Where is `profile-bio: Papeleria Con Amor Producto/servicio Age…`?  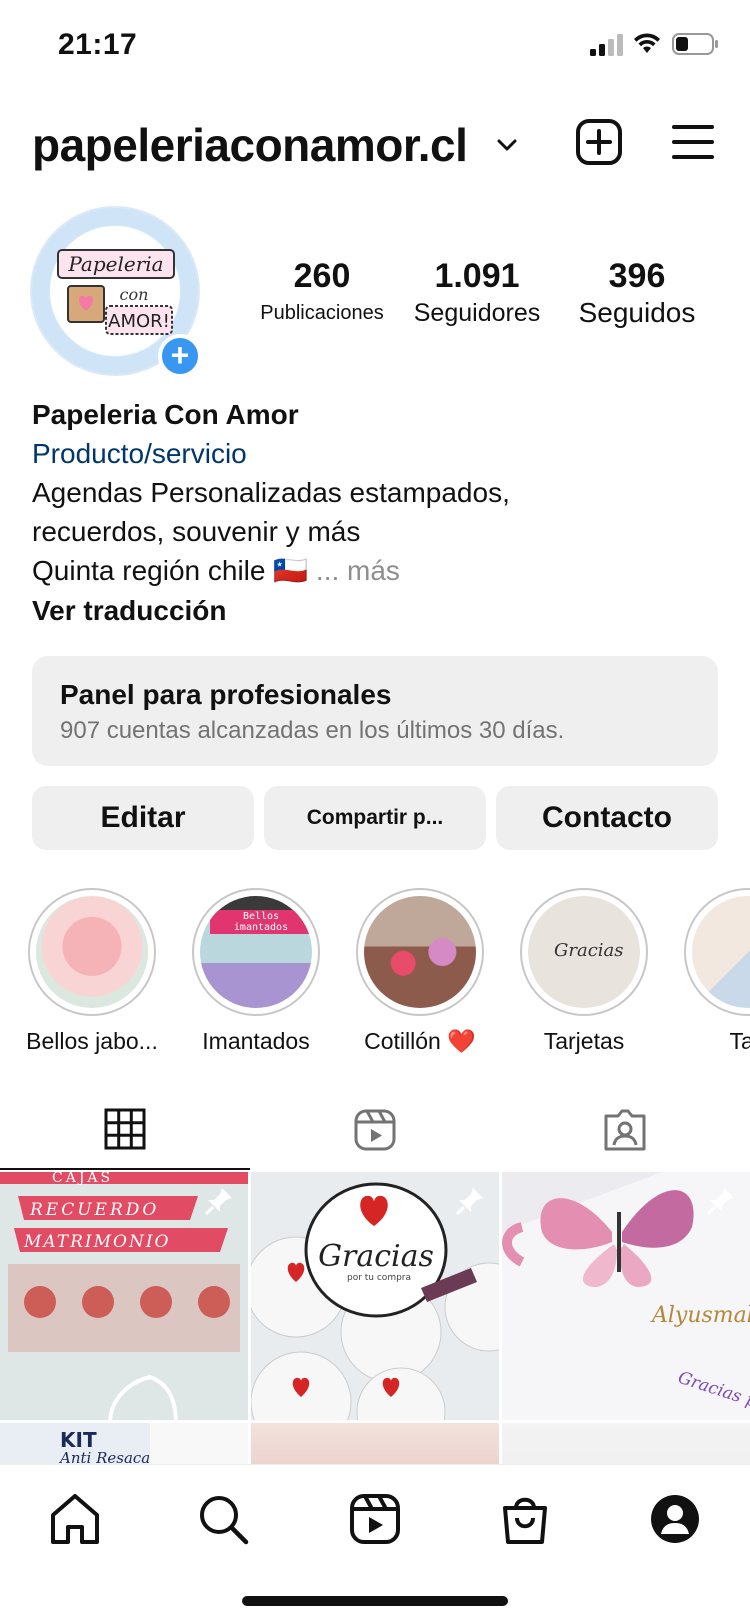
profile-bio: Papeleria Con Amor Producto/servicio Age… is located at coordinates (377, 512).